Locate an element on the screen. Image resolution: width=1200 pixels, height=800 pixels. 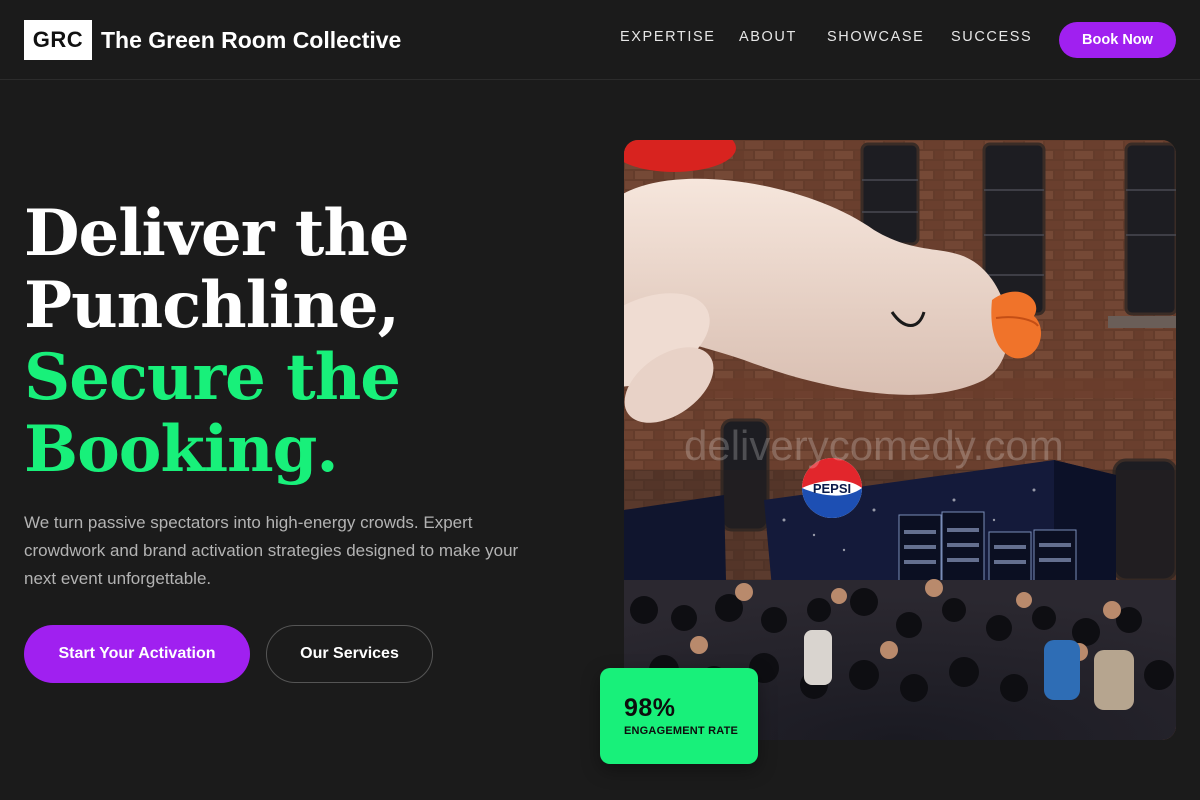
stat-label: ENGAGEMENT RATE is located at coordinates (681, 731).